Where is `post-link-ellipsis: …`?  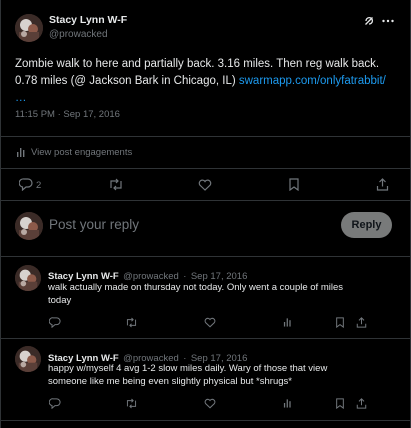
post-link-ellipsis: … is located at coordinates (21, 98).